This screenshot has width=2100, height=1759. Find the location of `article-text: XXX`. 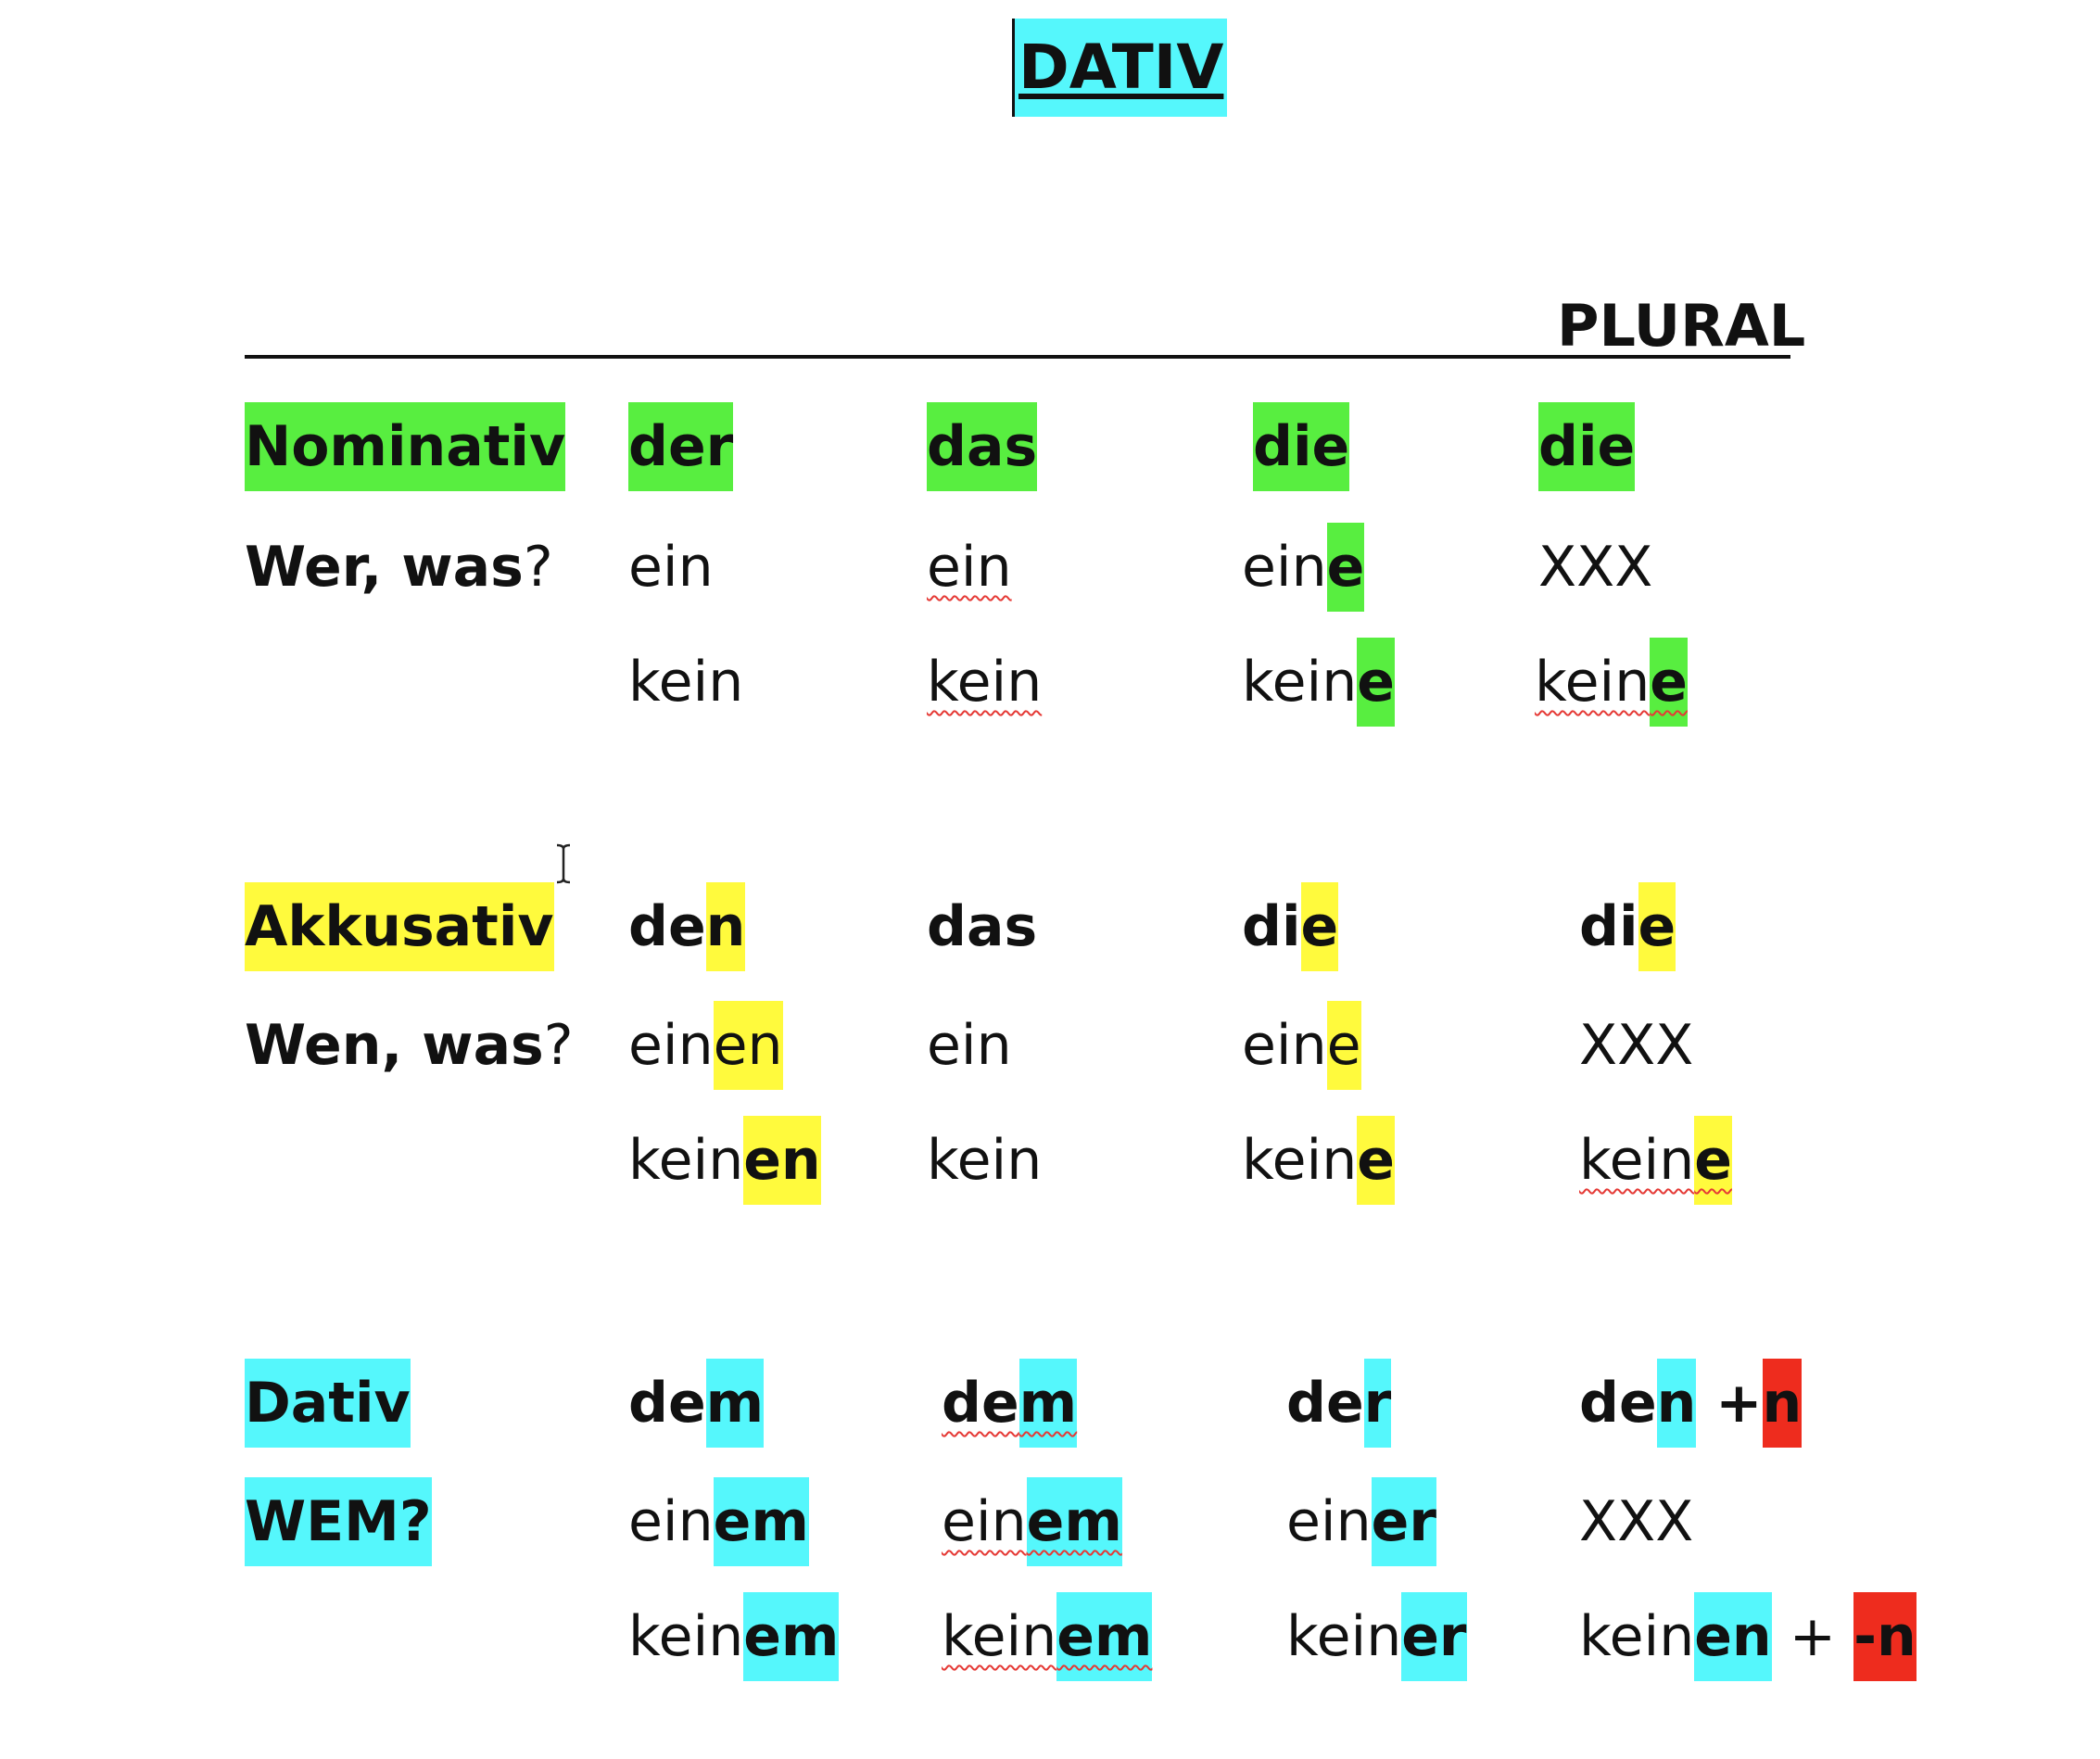

article-text: XXX is located at coordinates (1636, 1521).